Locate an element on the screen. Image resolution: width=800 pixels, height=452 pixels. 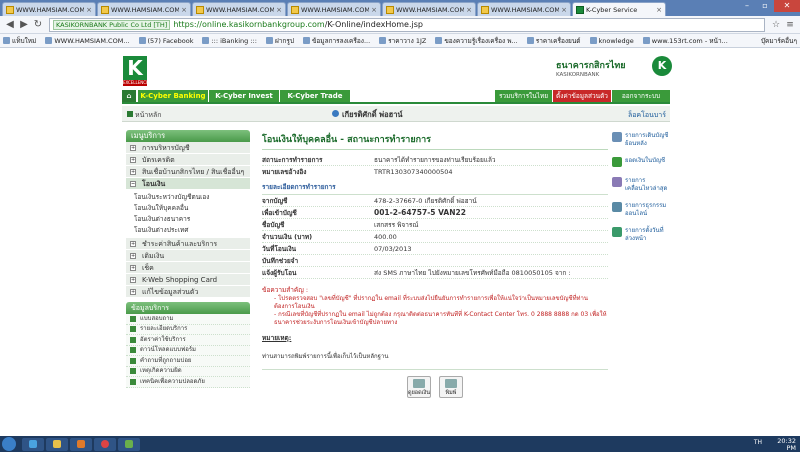
start-button-icon is located at coordinates (9, 444).